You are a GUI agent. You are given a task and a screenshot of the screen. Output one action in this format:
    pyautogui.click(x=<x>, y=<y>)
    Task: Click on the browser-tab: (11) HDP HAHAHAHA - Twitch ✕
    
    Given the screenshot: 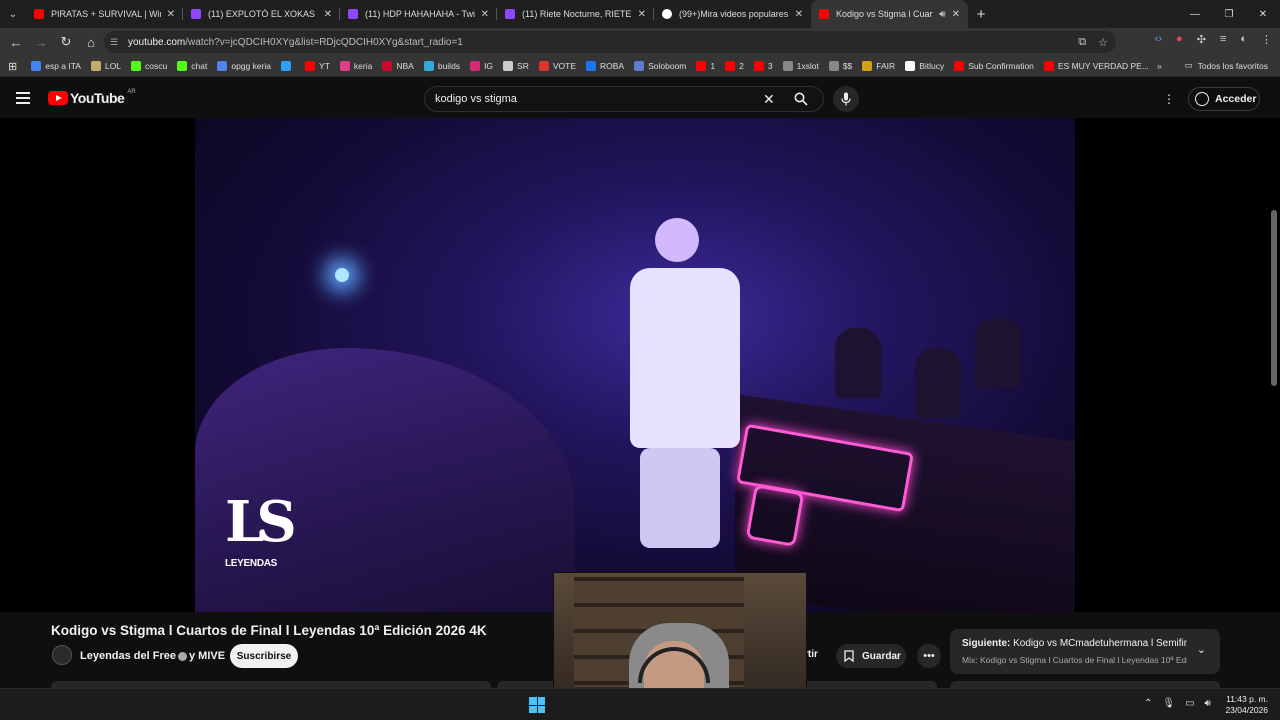 What is the action you would take?
    pyautogui.click(x=418, y=14)
    